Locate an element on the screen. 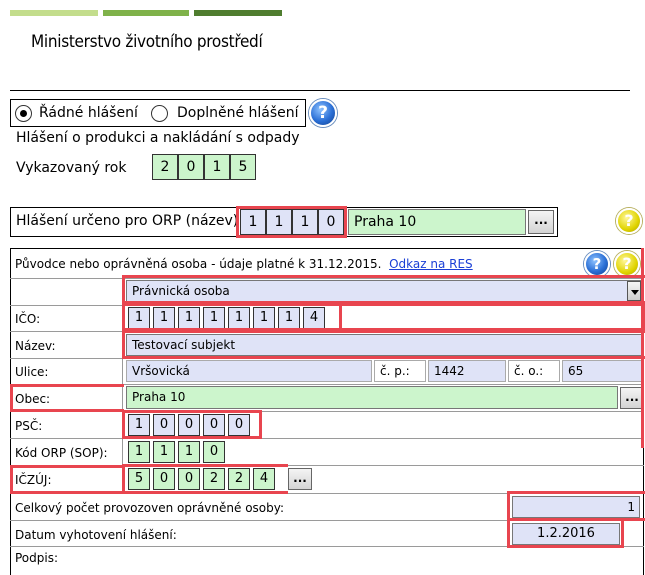  entity-type-select: Právnická osoba is located at coordinates (384, 291).